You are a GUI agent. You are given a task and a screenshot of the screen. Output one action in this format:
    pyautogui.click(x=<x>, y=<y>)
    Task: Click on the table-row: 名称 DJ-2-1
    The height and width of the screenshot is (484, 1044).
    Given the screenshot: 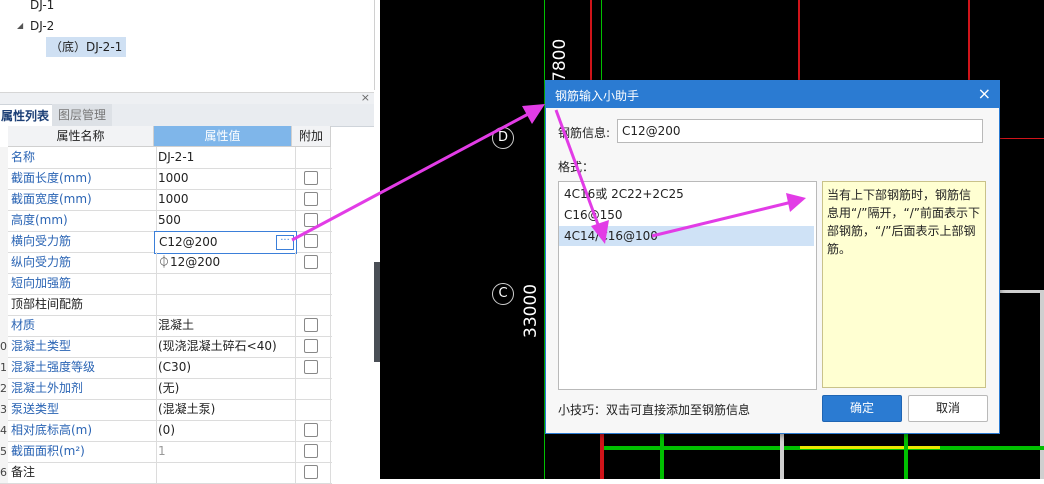 What is the action you would take?
    pyautogui.click(x=166, y=158)
    